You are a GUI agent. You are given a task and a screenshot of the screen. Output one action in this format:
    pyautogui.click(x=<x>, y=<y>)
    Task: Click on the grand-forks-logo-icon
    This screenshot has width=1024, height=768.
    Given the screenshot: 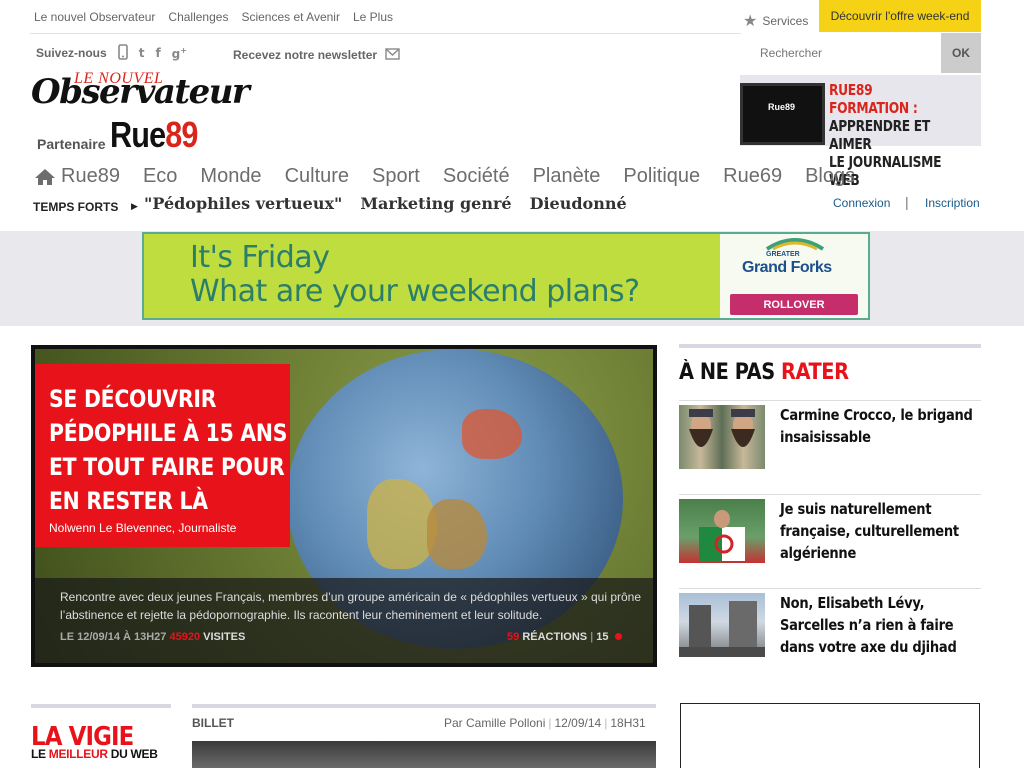 What is the action you would take?
    pyautogui.click(x=795, y=244)
    